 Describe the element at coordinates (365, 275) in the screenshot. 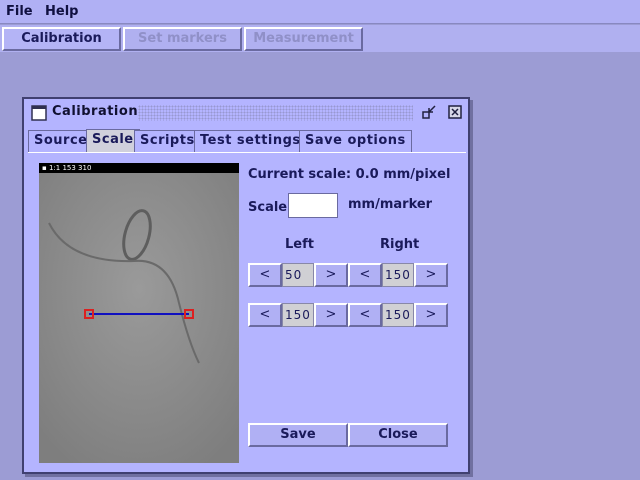

I see `right-x-decrease-button: <` at that location.